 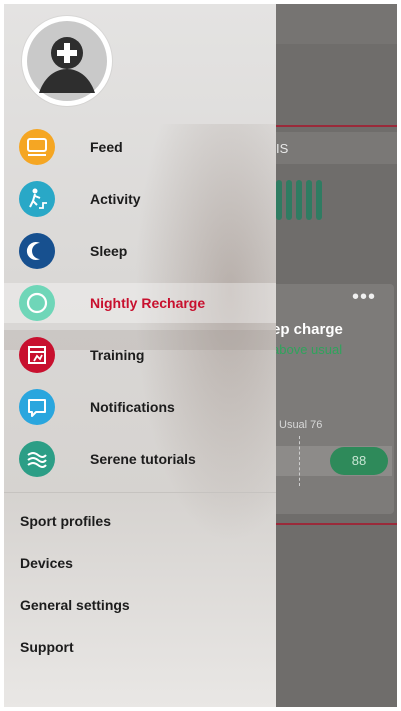 I want to click on profile-avatar, so click(x=67, y=61).